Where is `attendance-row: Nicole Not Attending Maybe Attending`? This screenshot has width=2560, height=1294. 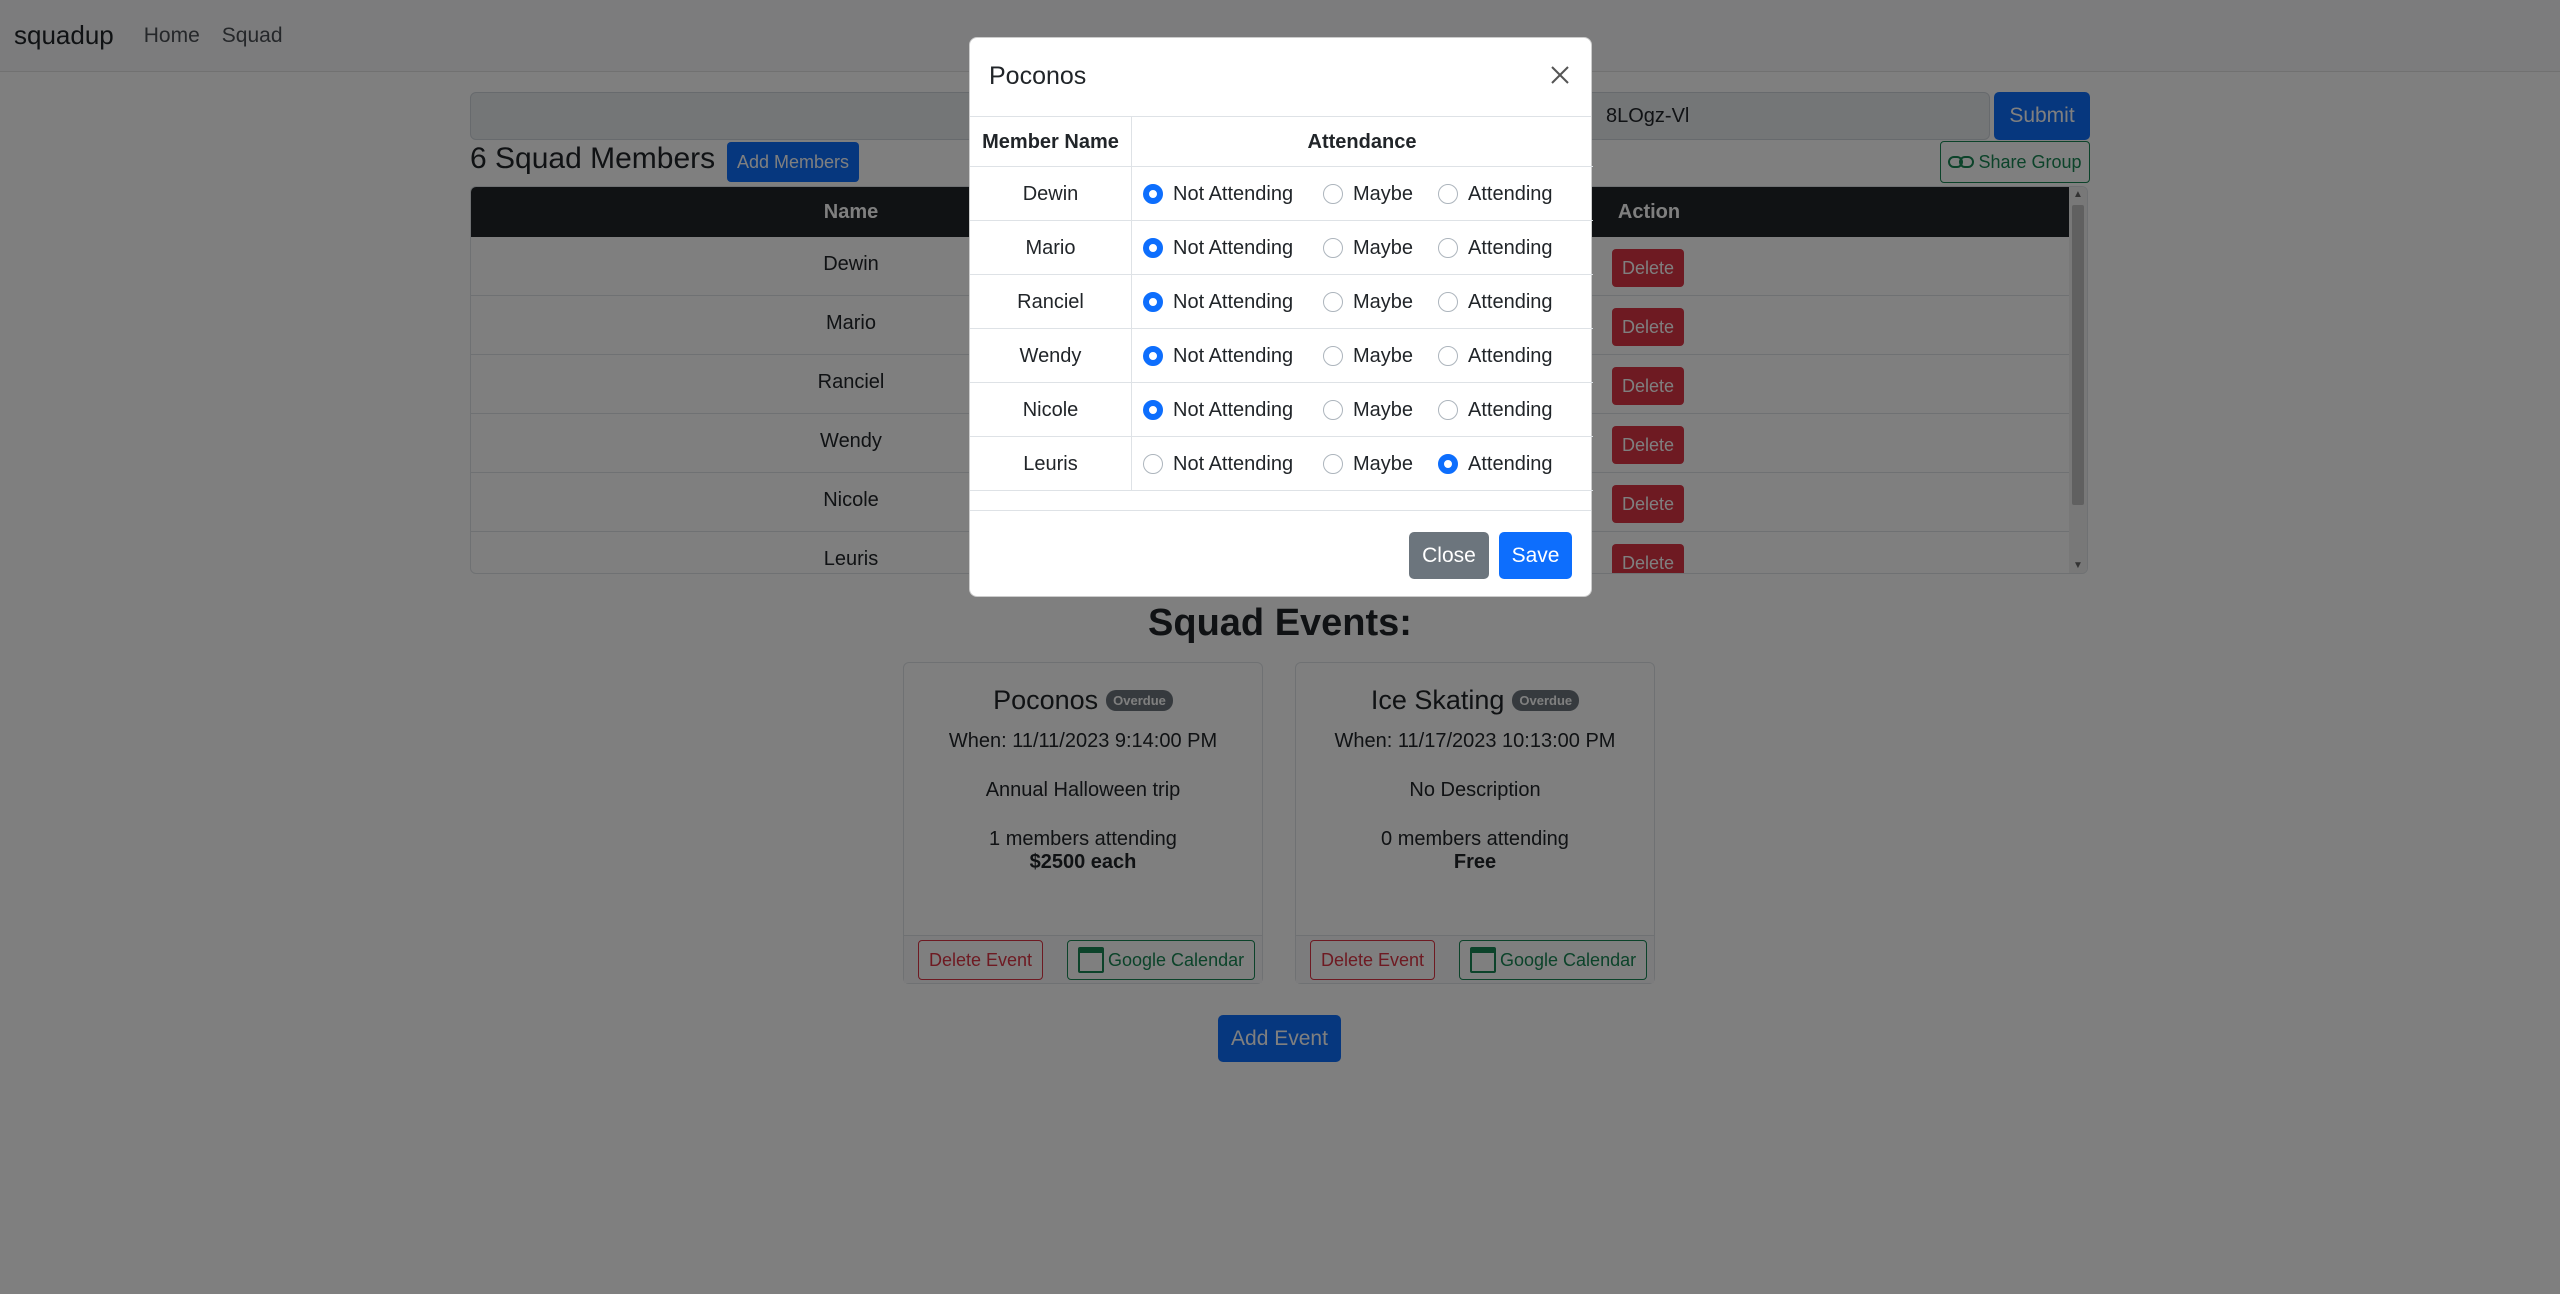
attendance-row: Nicole Not Attending Maybe Attending is located at coordinates (1281, 410).